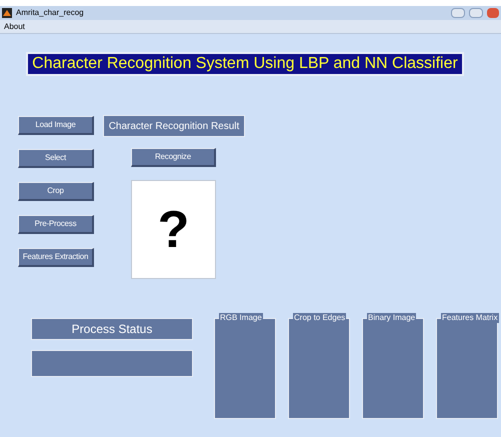  What do you see at coordinates (56, 257) in the screenshot?
I see `action-button: Features Extraction` at bounding box center [56, 257].